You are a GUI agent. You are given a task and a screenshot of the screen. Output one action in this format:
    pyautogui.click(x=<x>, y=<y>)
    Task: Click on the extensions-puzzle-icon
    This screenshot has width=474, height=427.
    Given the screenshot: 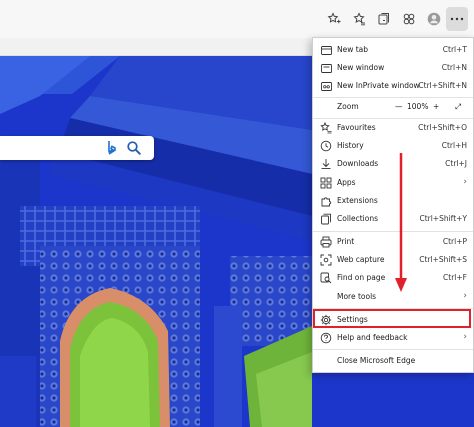 What is the action you would take?
    pyautogui.click(x=409, y=19)
    